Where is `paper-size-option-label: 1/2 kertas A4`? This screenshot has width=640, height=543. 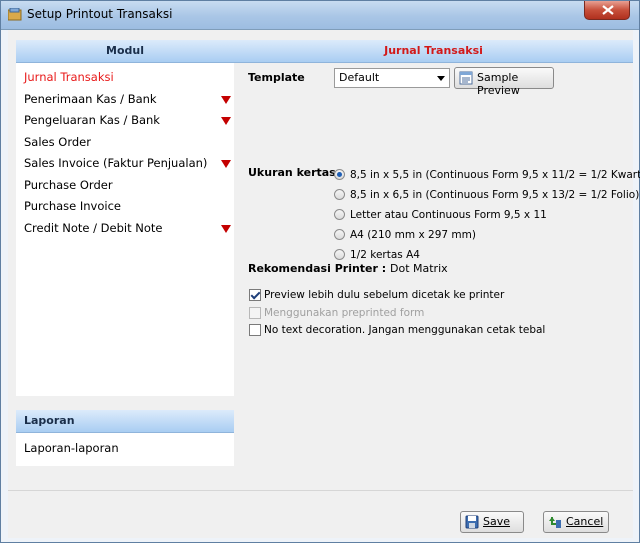
paper-size-option-label: 1/2 kertas A4 is located at coordinates (385, 255).